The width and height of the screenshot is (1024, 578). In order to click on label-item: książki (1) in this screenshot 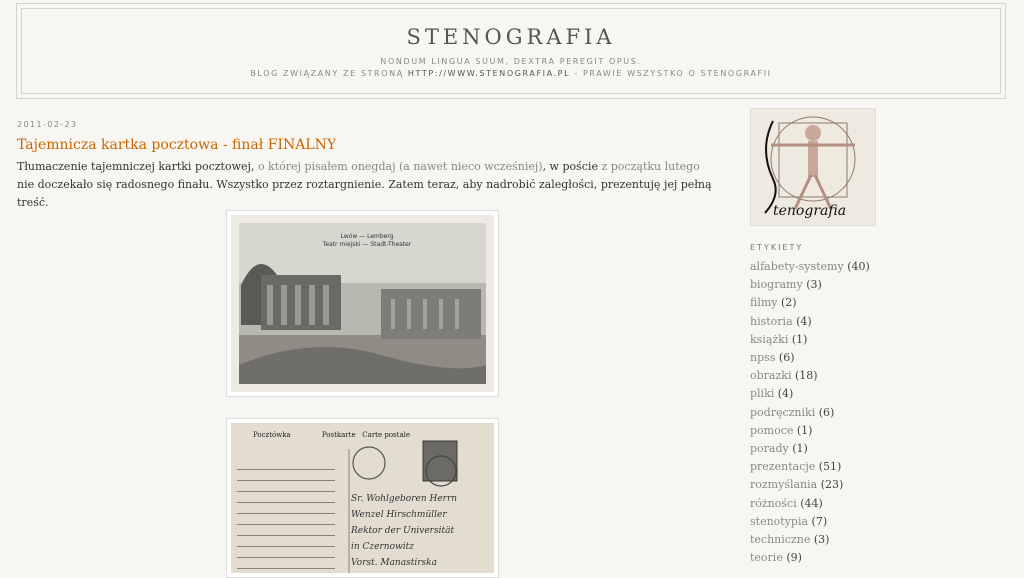, I will do `click(870, 340)`.